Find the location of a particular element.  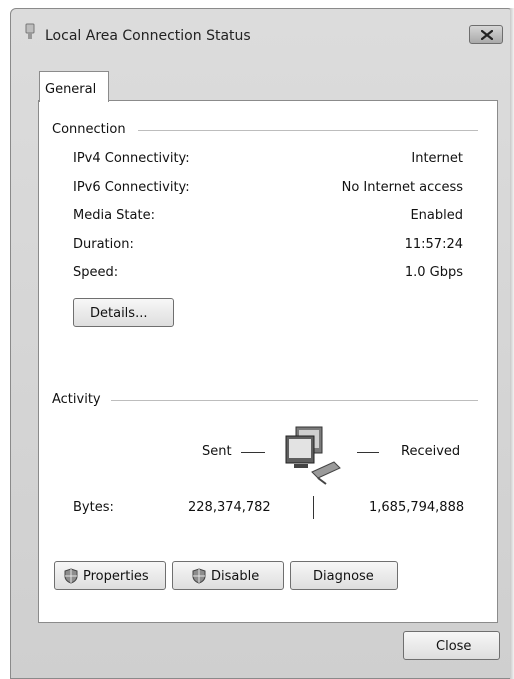

ipv6-connectivity-value: No Internet access is located at coordinates (402, 187).